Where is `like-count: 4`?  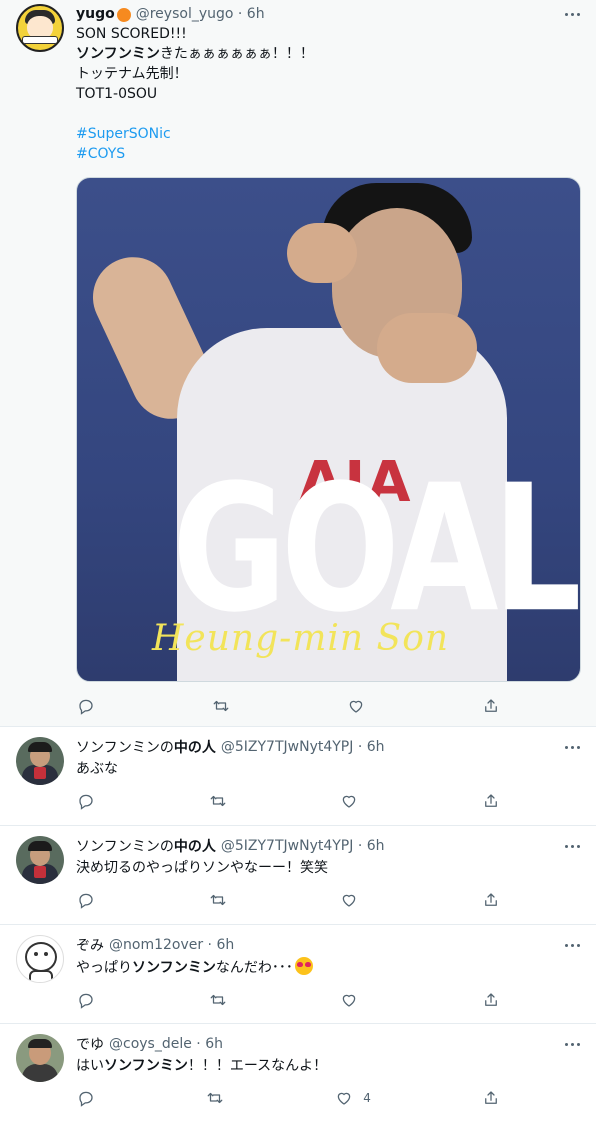
like-count: 4 is located at coordinates (367, 1098).